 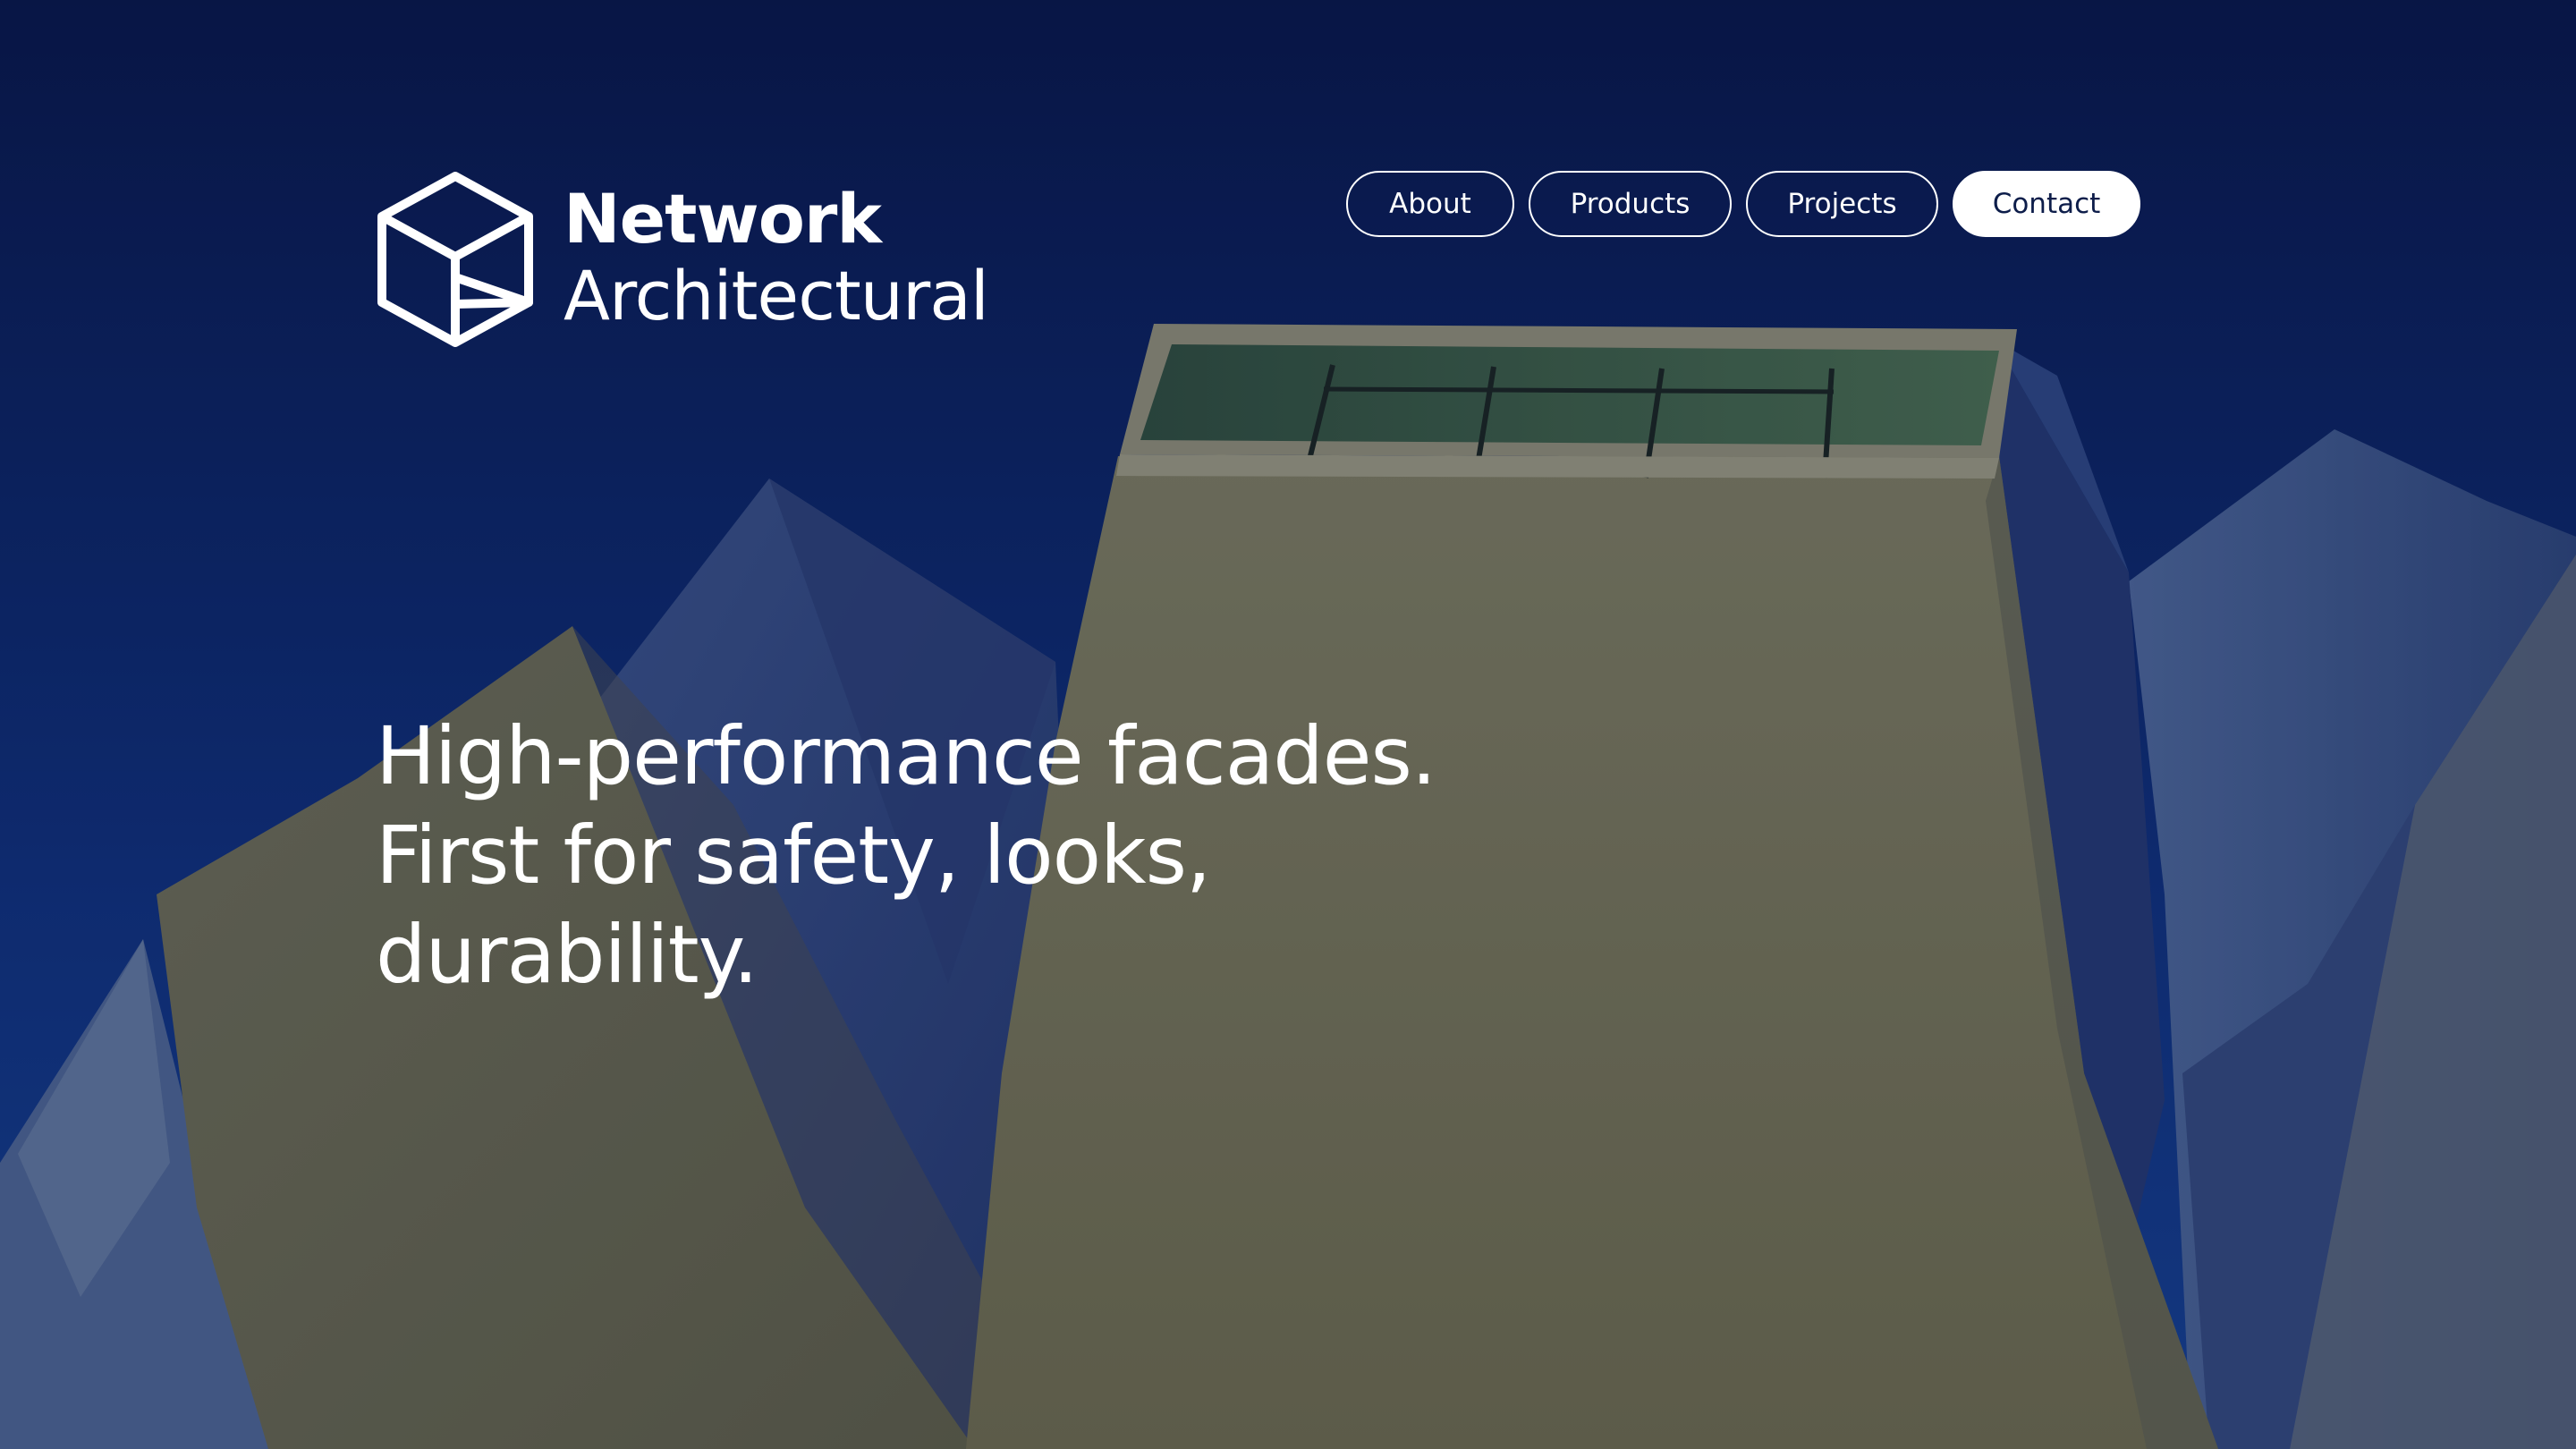 I want to click on nav-products-button: Products, so click(x=1630, y=204).